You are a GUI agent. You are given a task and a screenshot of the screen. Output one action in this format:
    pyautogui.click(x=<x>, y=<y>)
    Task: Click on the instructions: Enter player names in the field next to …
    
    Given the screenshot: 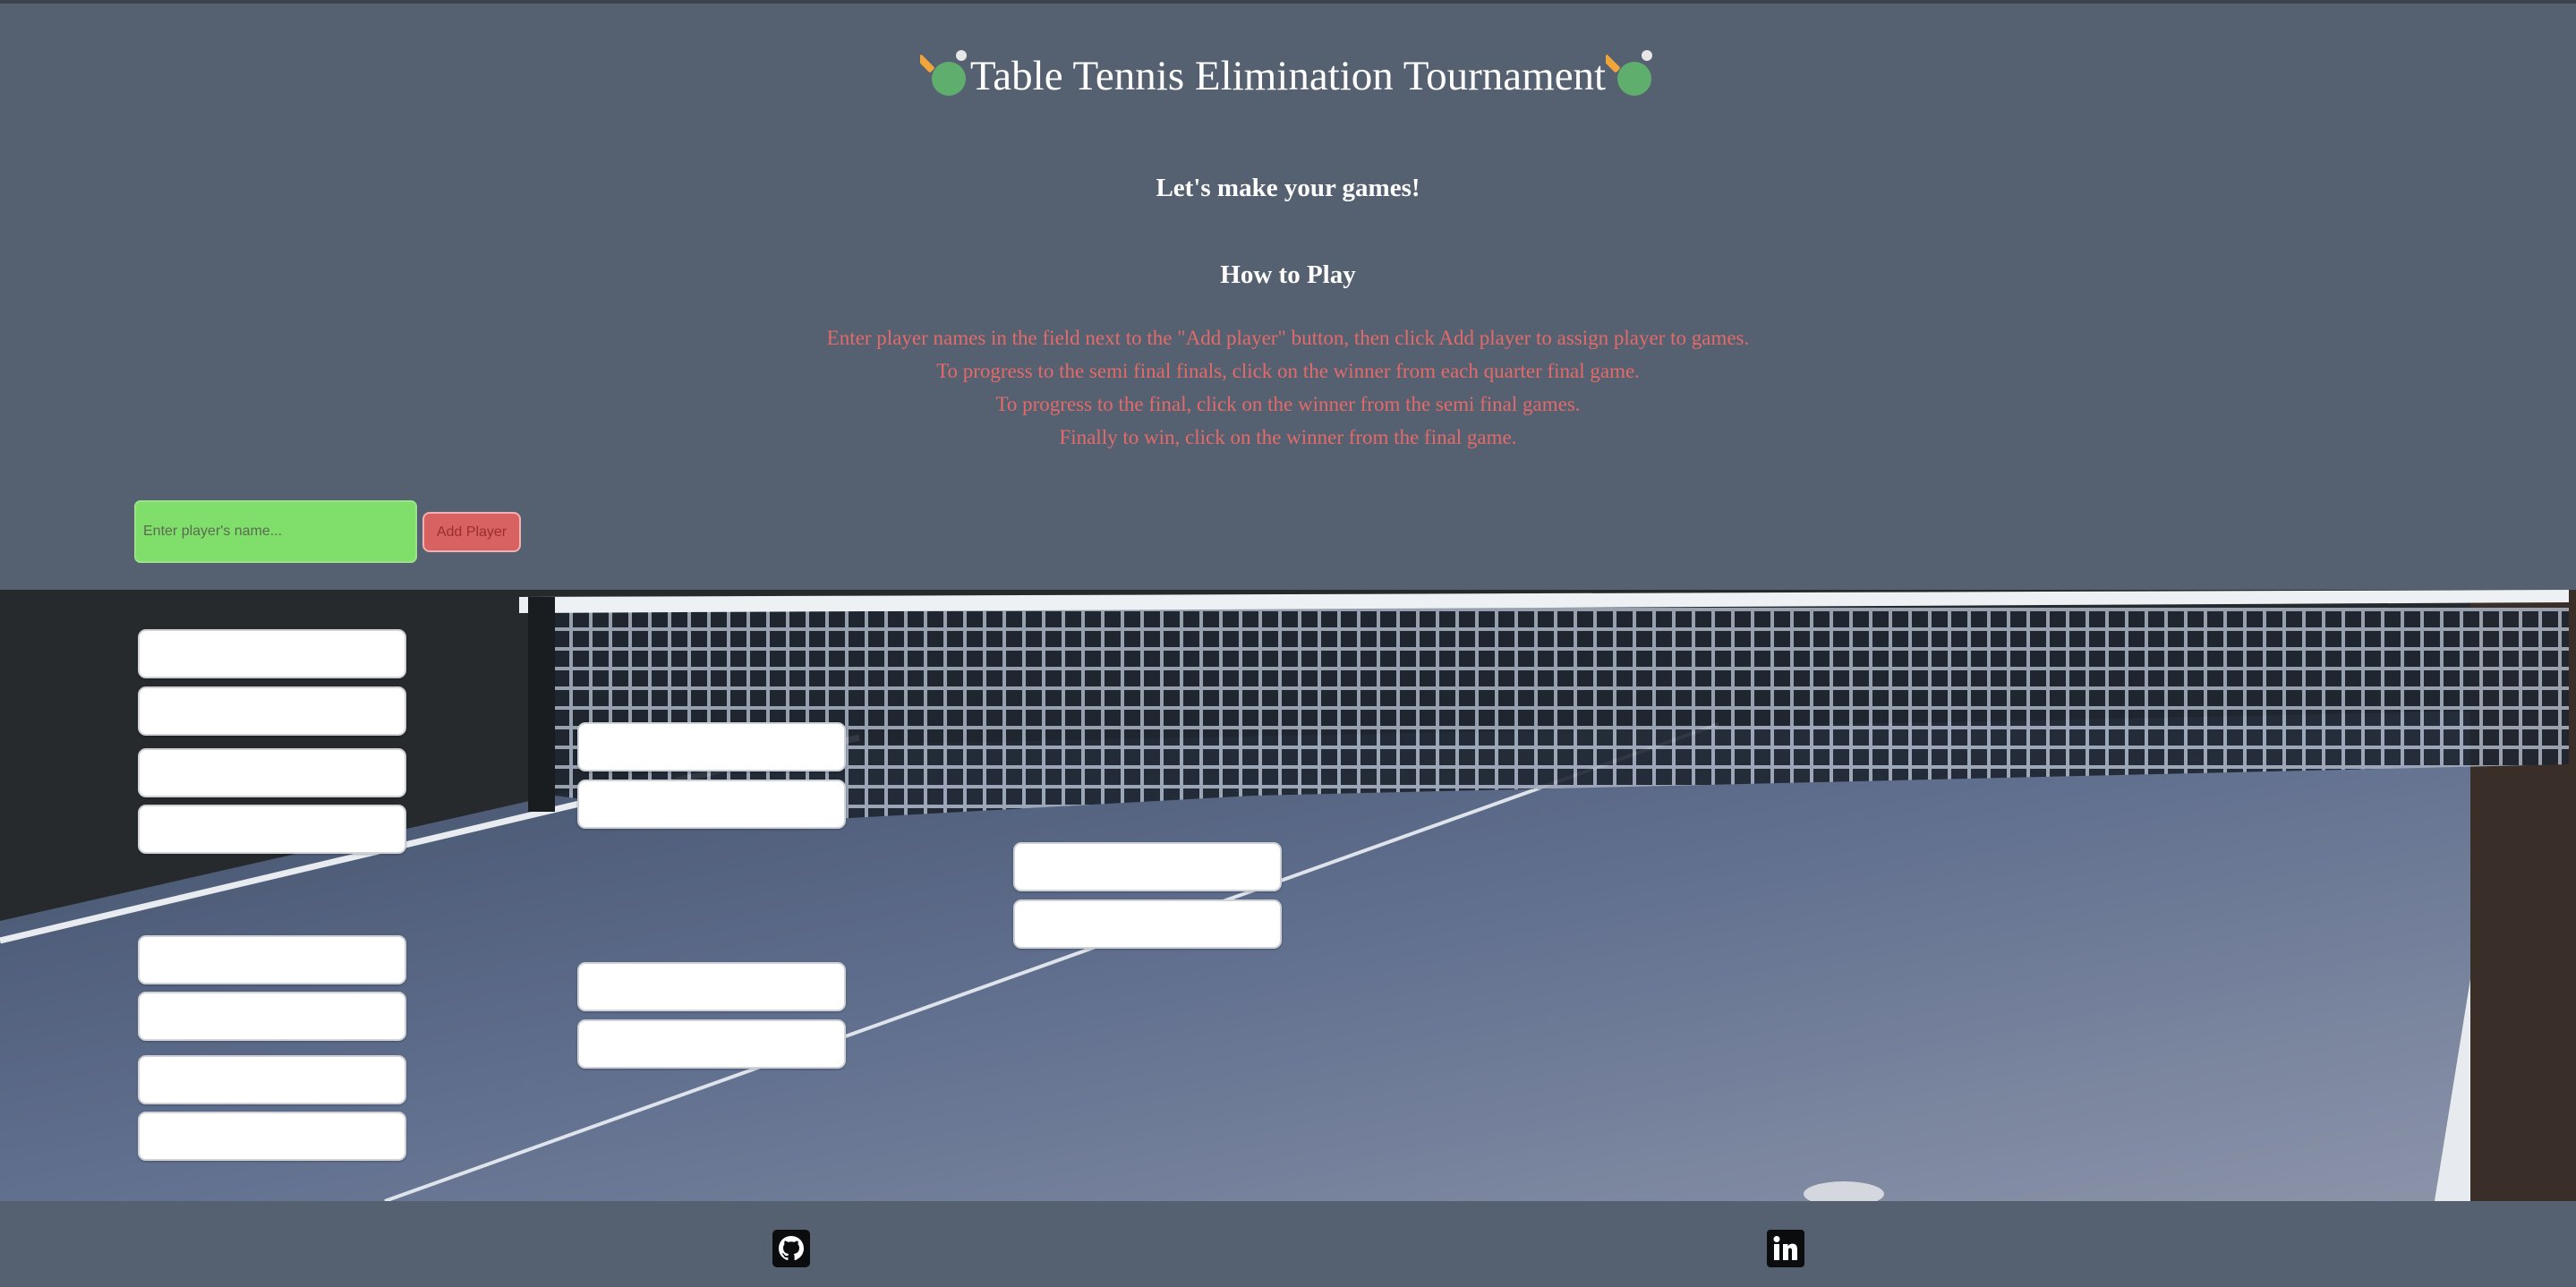 What is the action you would take?
    pyautogui.click(x=1288, y=387)
    